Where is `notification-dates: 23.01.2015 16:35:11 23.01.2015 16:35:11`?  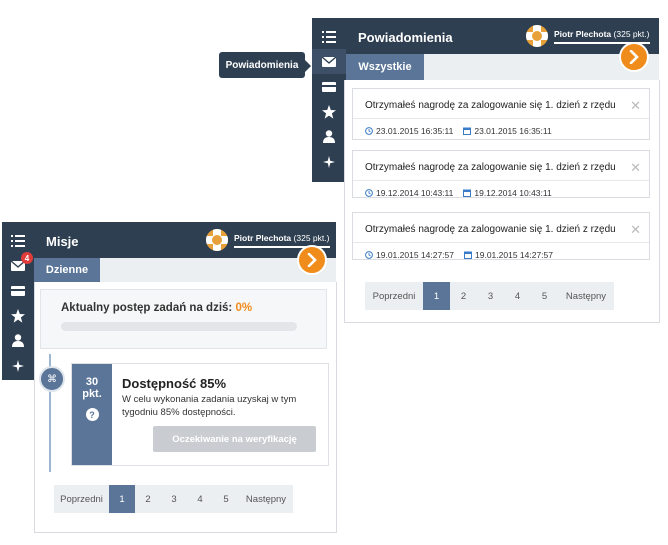 notification-dates: 23.01.2015 16:35:11 23.01.2015 16:35:11 is located at coordinates (458, 131).